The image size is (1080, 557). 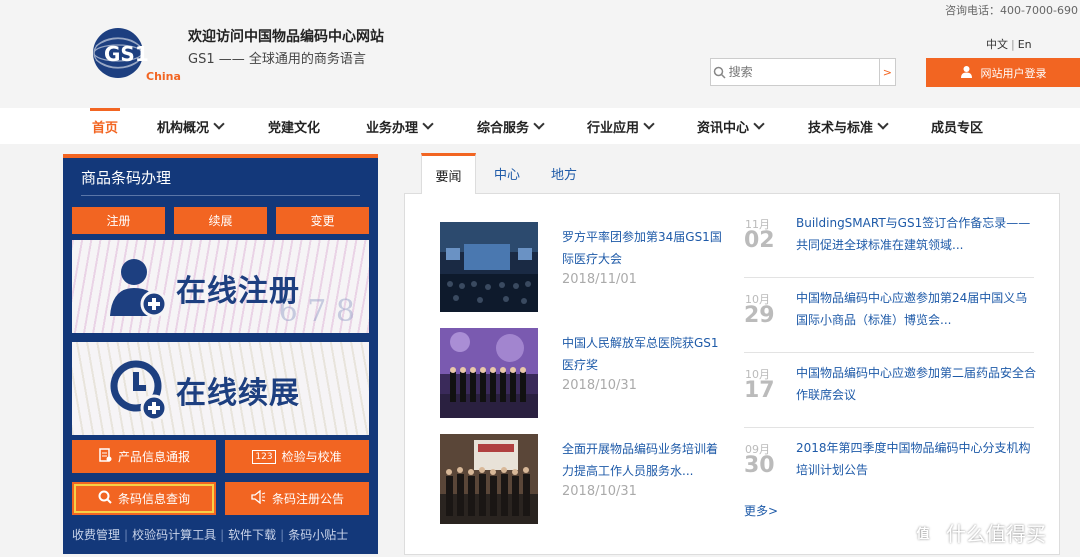 I want to click on search-input, so click(x=803, y=72).